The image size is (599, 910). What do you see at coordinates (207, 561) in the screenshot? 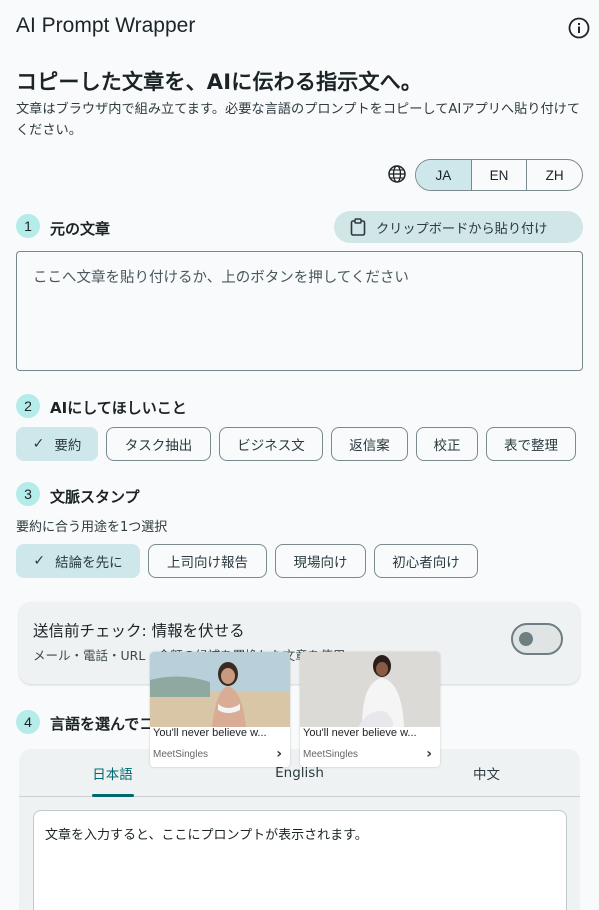
I see `context-chip-boss-report: 上司向け報告` at bounding box center [207, 561].